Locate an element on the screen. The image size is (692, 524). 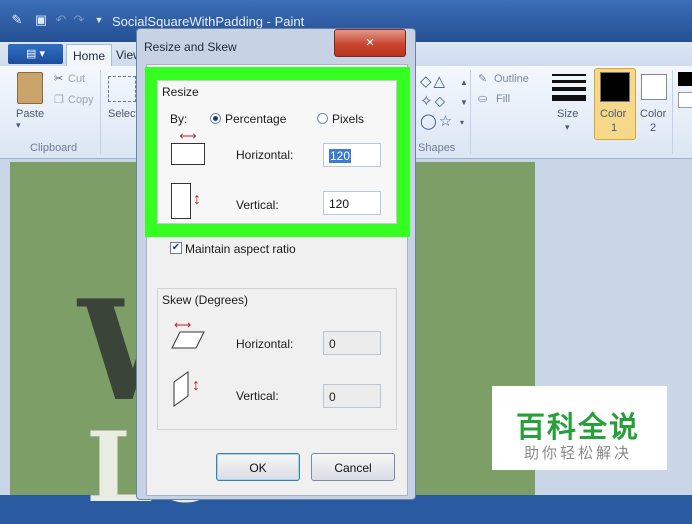
tab-home: Home is located at coordinates (89, 55).